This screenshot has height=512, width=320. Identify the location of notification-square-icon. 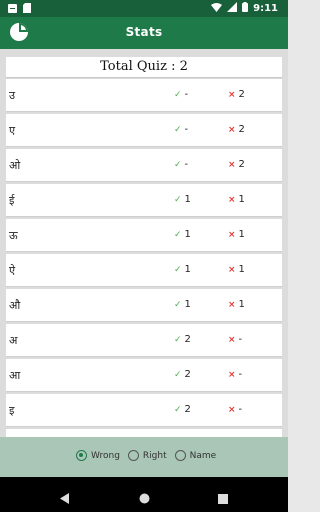
(12, 9).